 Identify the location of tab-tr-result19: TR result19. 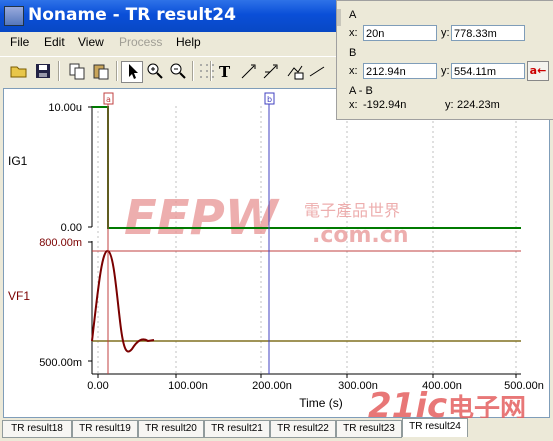
(105, 429).